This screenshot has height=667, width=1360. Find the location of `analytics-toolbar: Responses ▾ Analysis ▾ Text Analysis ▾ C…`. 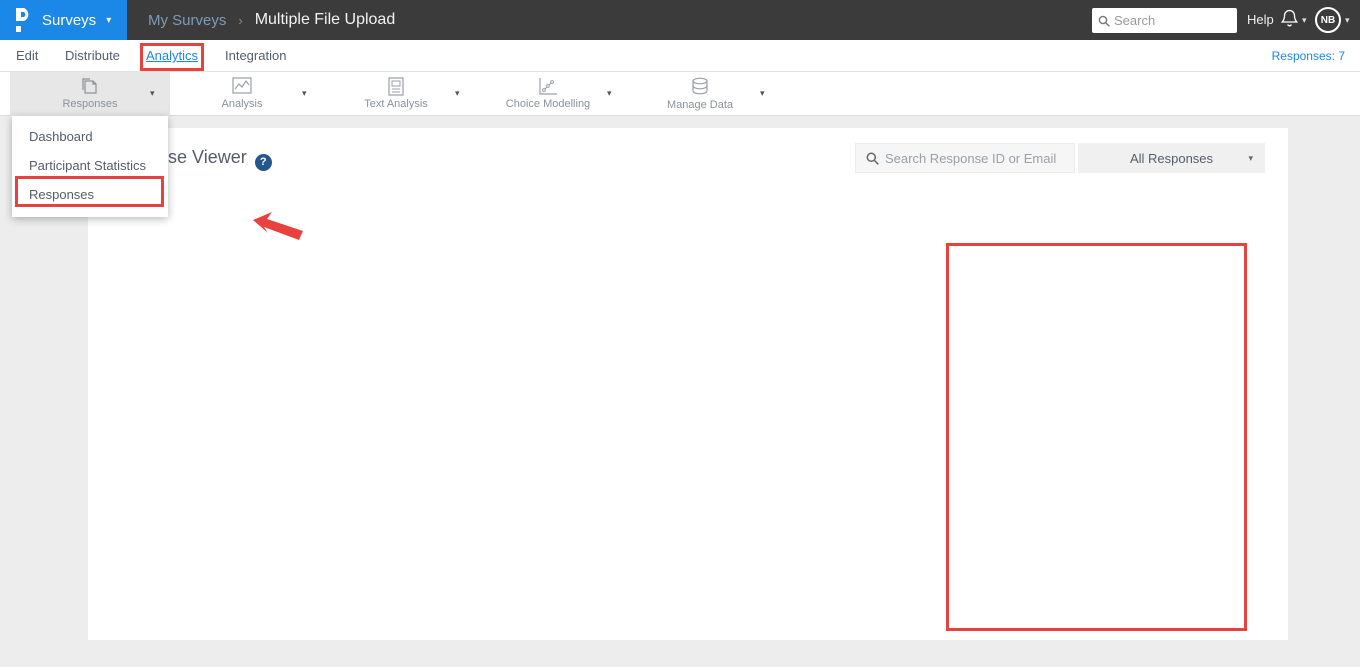

analytics-toolbar: Responses ▾ Analysis ▾ Text Analysis ▾ C… is located at coordinates (680, 94).